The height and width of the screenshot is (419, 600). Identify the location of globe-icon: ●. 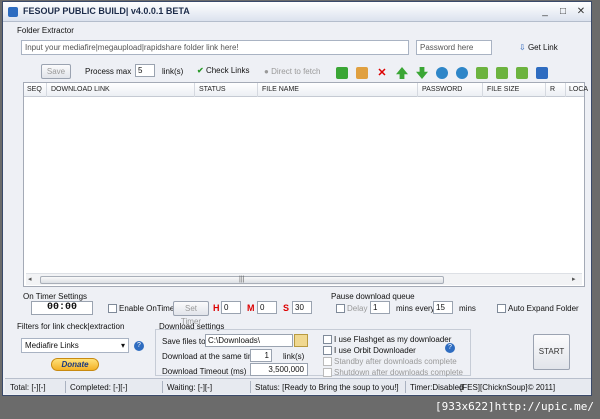
(266, 71).